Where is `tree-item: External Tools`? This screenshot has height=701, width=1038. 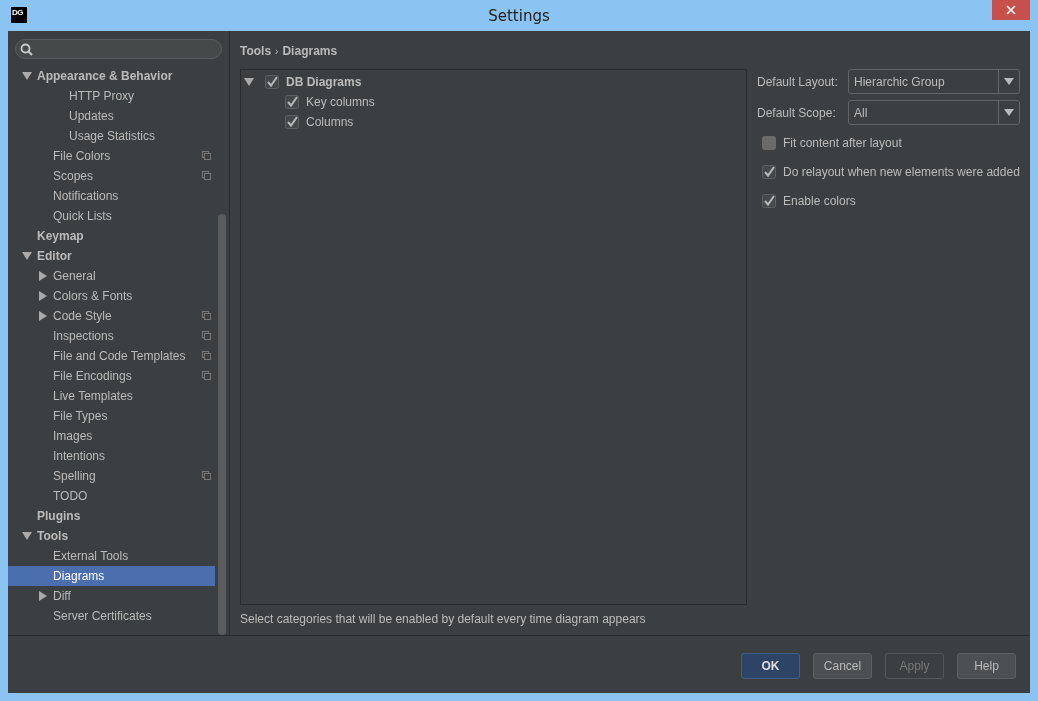 tree-item: External Tools is located at coordinates (111, 556).